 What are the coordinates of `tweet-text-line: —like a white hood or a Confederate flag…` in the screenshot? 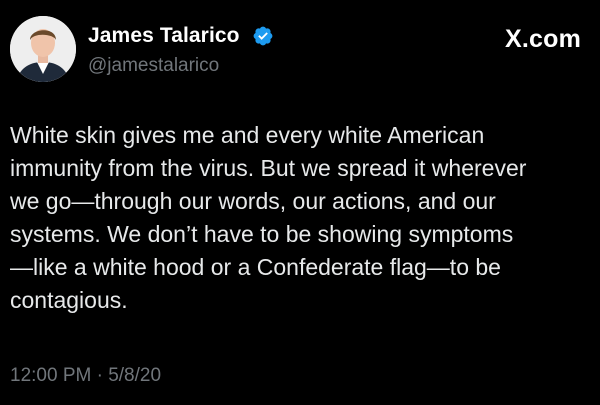 It's located at (255, 267).